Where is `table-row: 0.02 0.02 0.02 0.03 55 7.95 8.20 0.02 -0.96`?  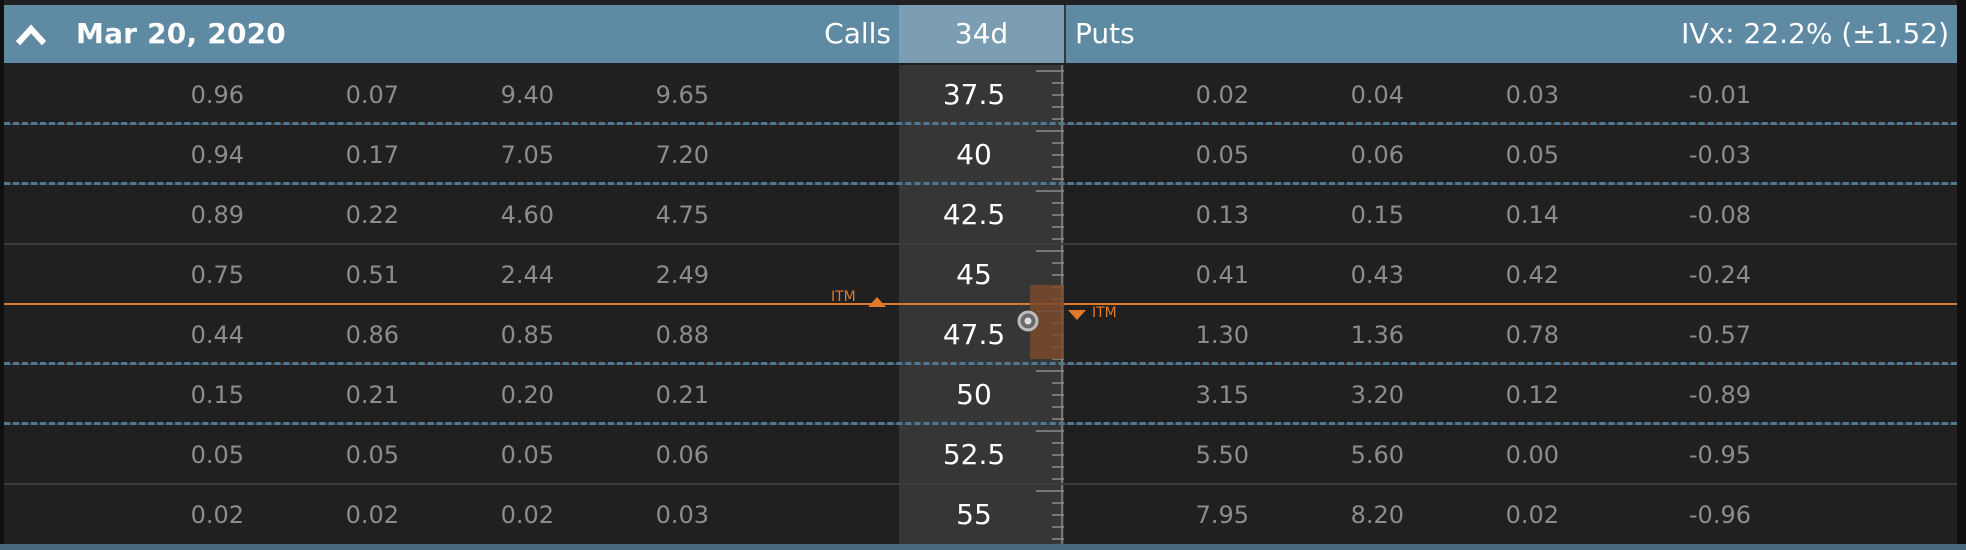
table-row: 0.02 0.02 0.02 0.03 55 7.95 8.20 0.02 -0.96 is located at coordinates (980, 515).